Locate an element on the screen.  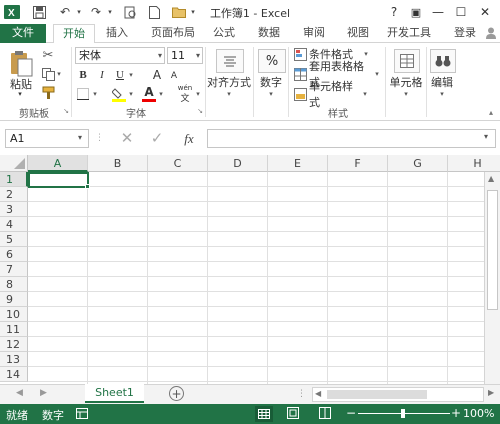
zoom-slider-thumb is located at coordinates (403, 413).